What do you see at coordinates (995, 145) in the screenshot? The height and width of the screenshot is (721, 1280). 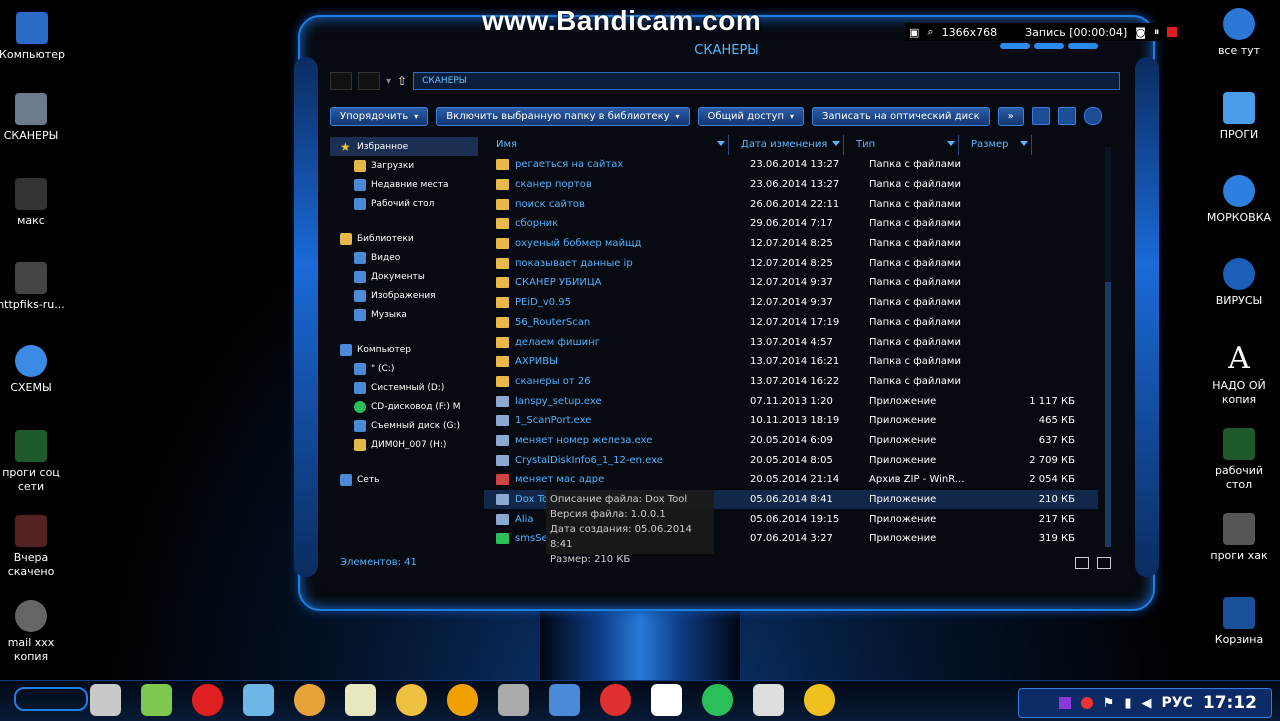 I see `column-size: Размер` at bounding box center [995, 145].